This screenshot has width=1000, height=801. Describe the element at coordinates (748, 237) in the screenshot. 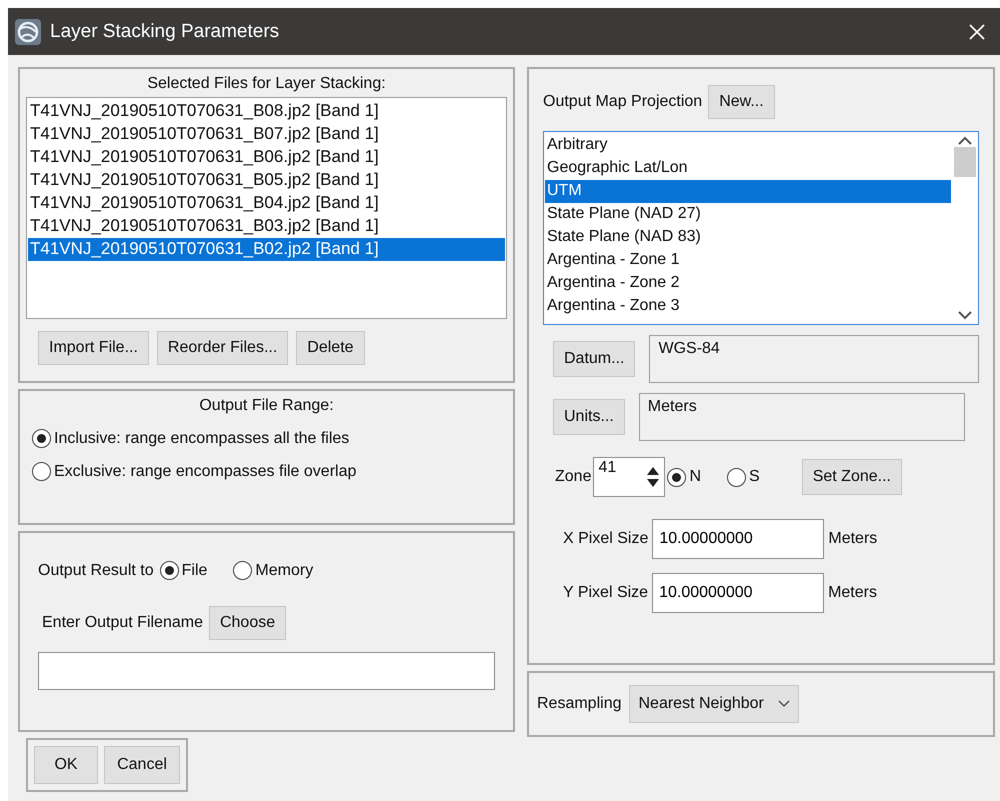

I see `projection-list-item: State Plane (NAD 83)` at that location.